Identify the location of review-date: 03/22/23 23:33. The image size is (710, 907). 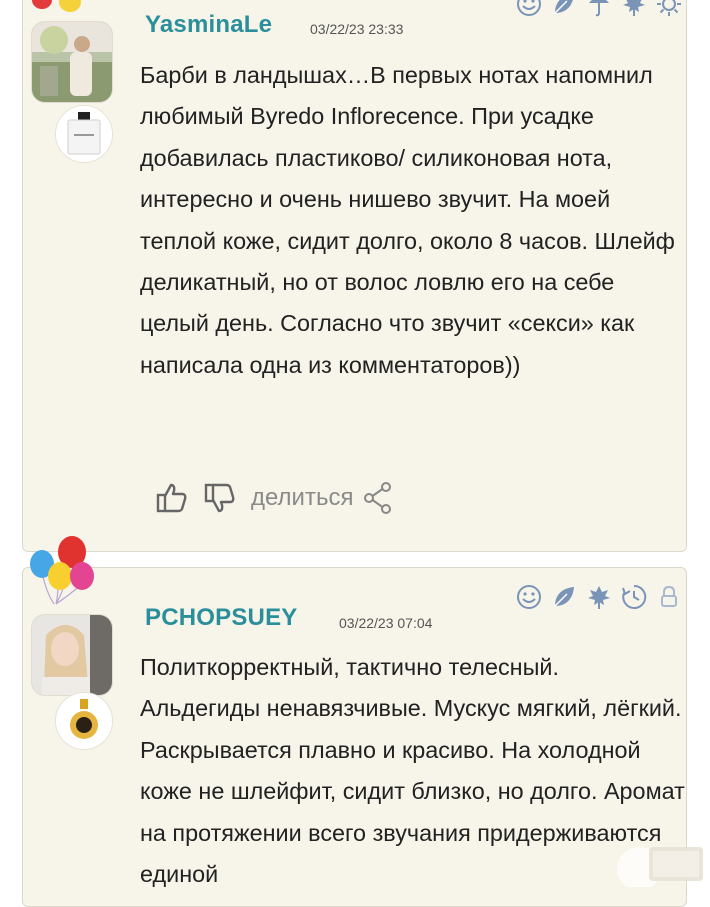
(357, 29).